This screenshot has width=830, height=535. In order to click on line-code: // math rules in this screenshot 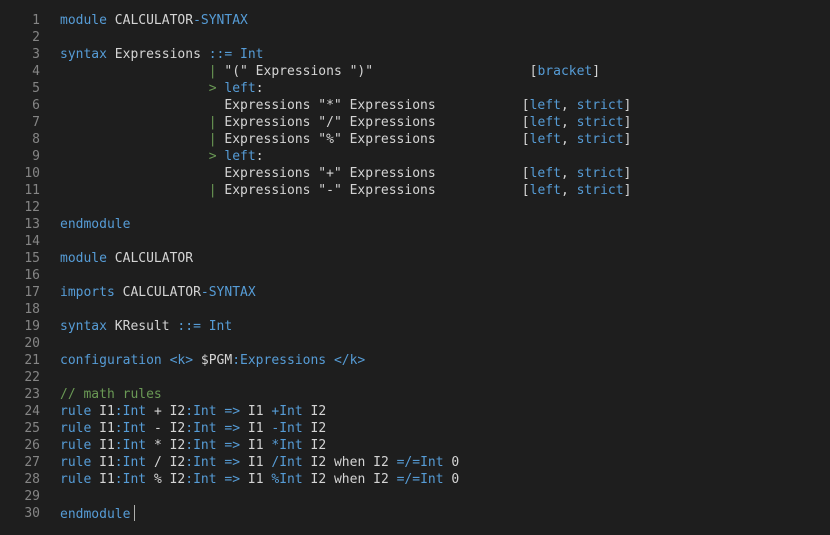, I will do `click(111, 394)`.